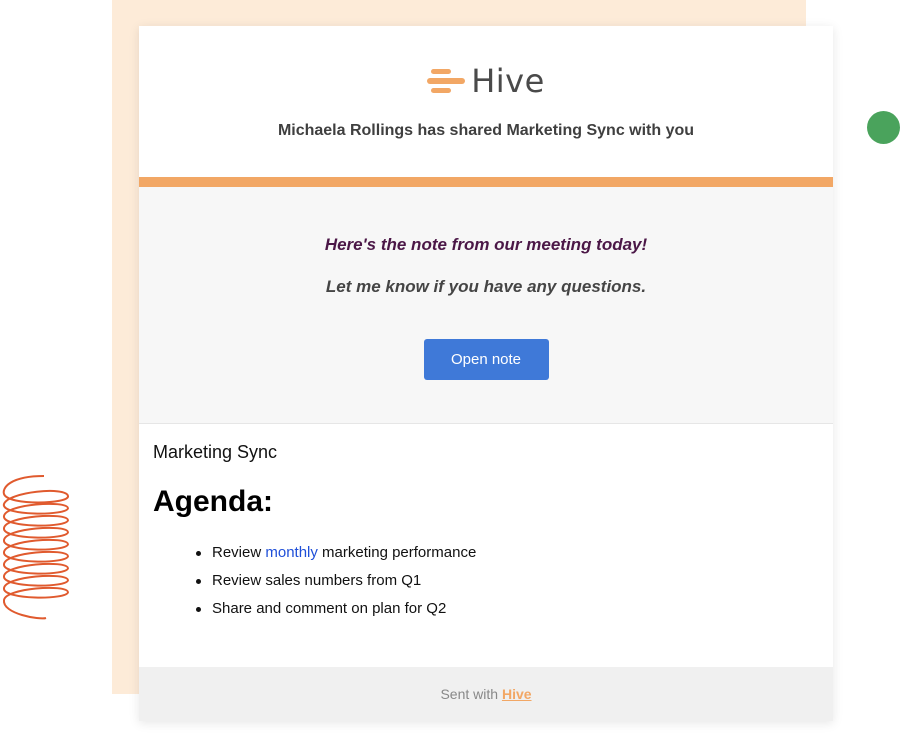 The width and height of the screenshot is (900, 745). Describe the element at coordinates (486, 286) in the screenshot. I see `note-message-line2: Let me know if you have any questions.` at that location.